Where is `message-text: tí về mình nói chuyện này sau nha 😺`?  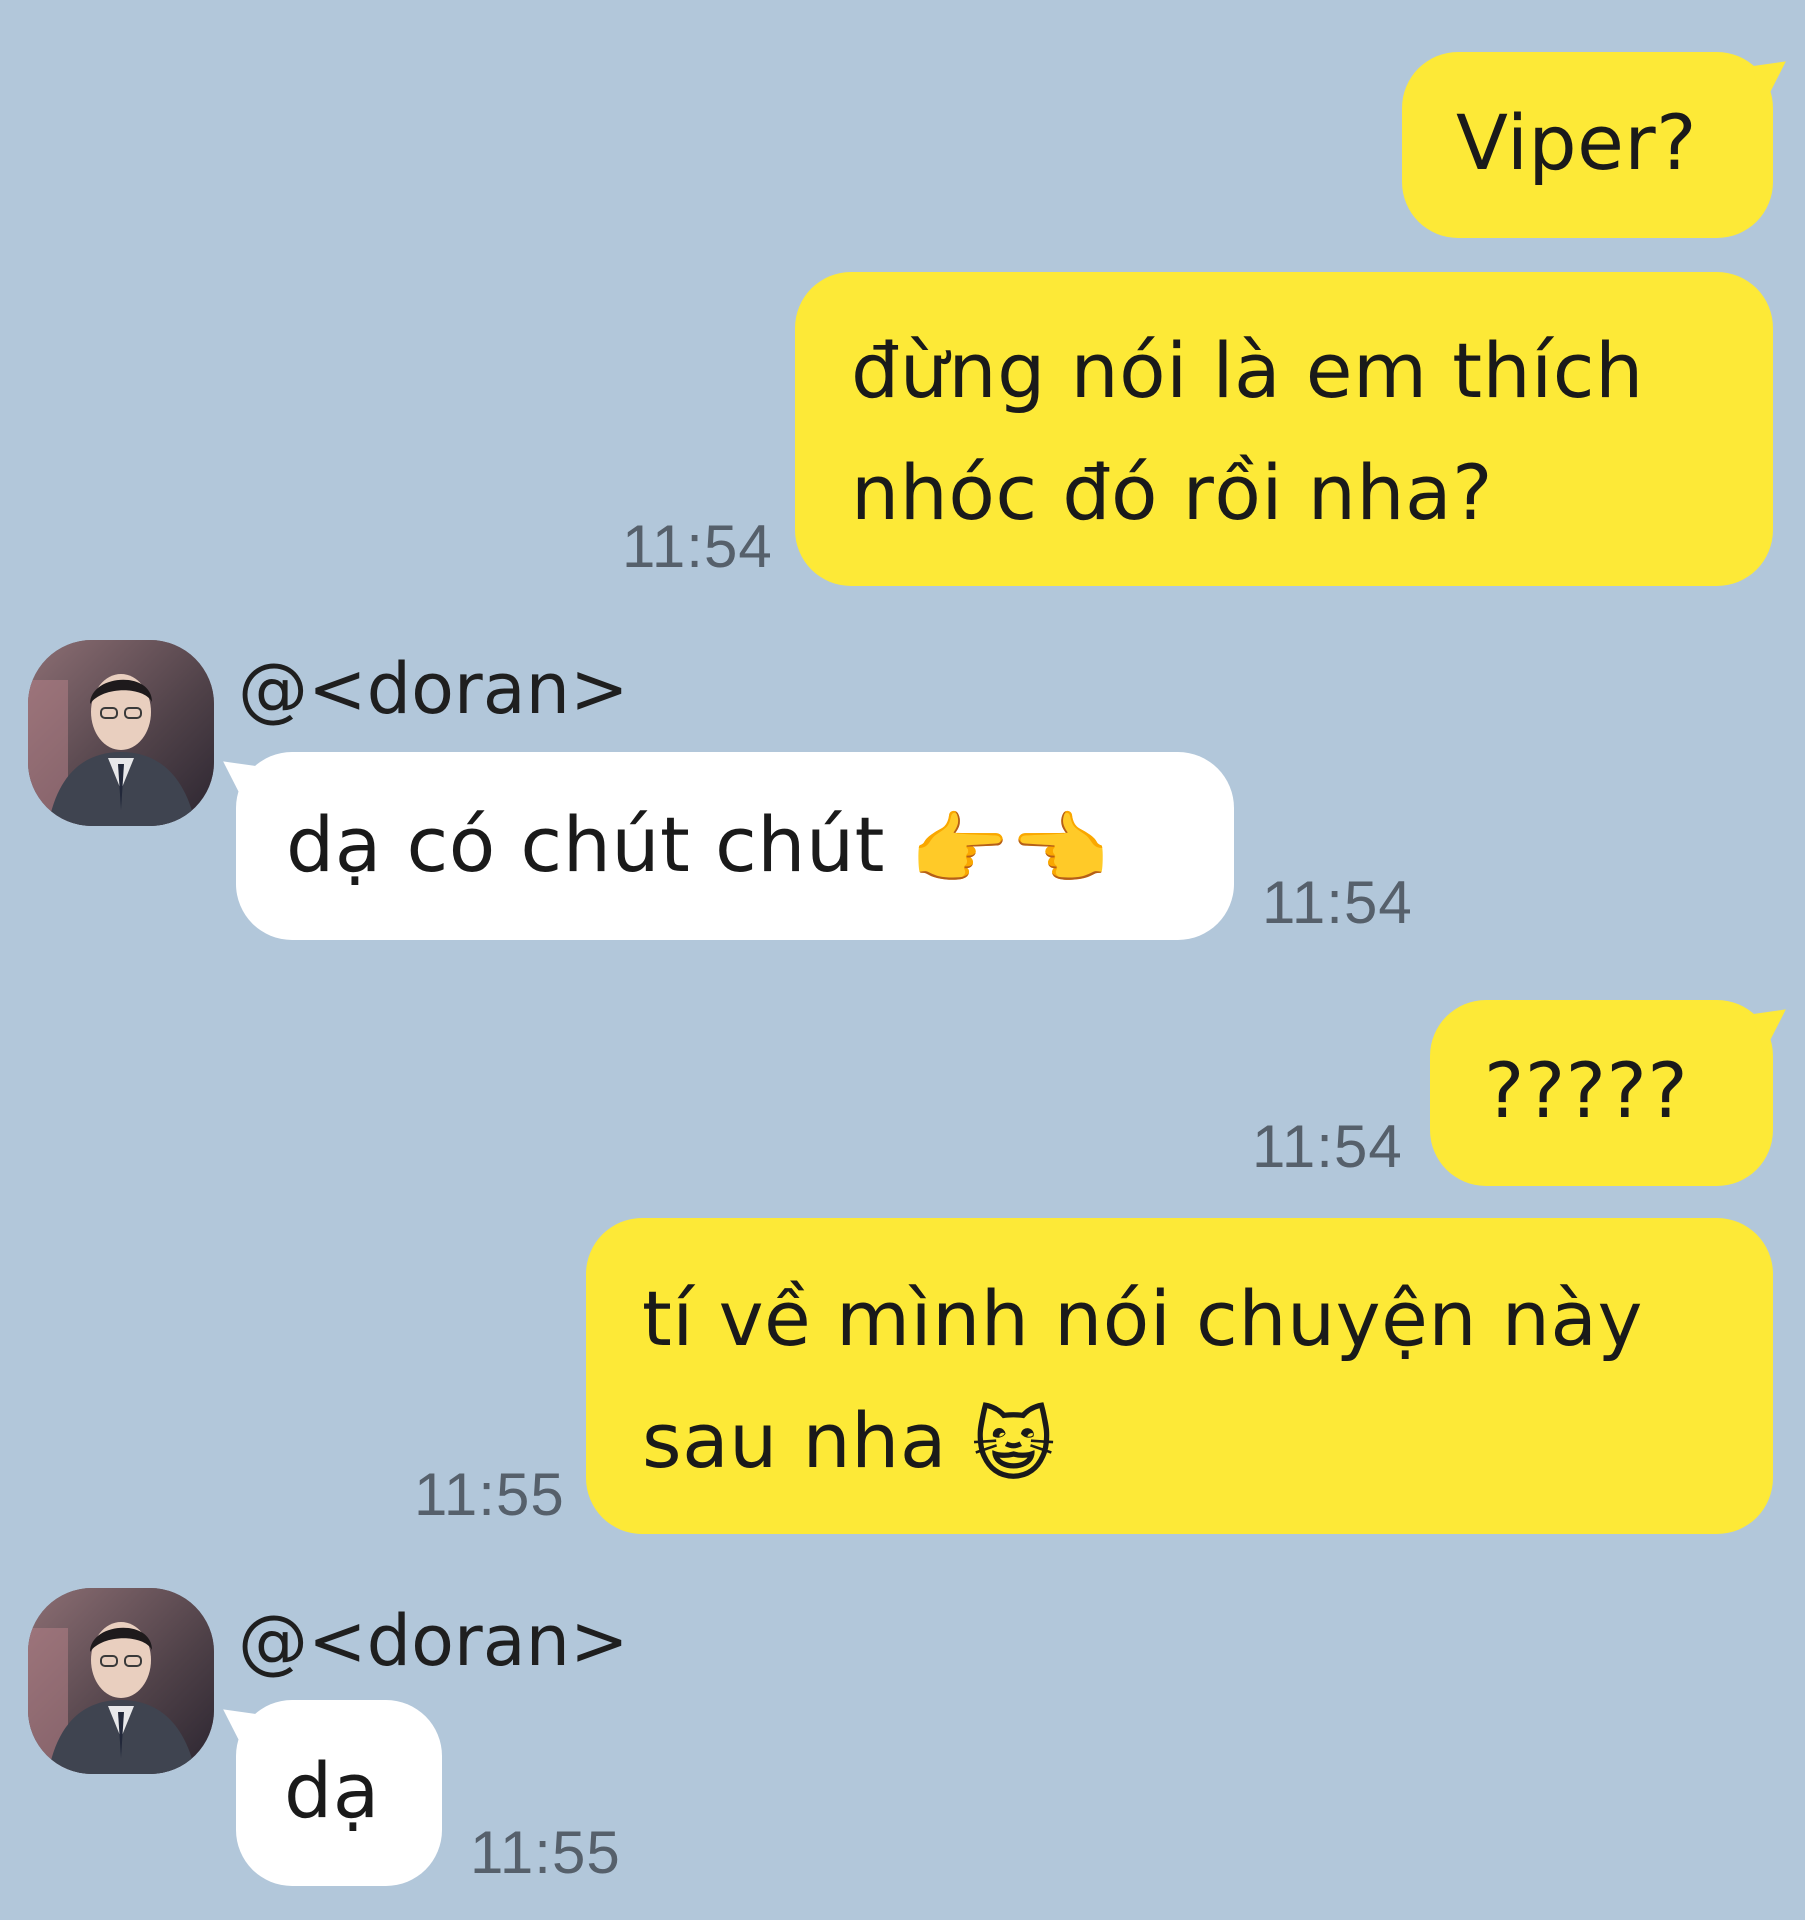 message-text: tí về mình nói chuyện này sau nha 😺 is located at coordinates (1142, 1383).